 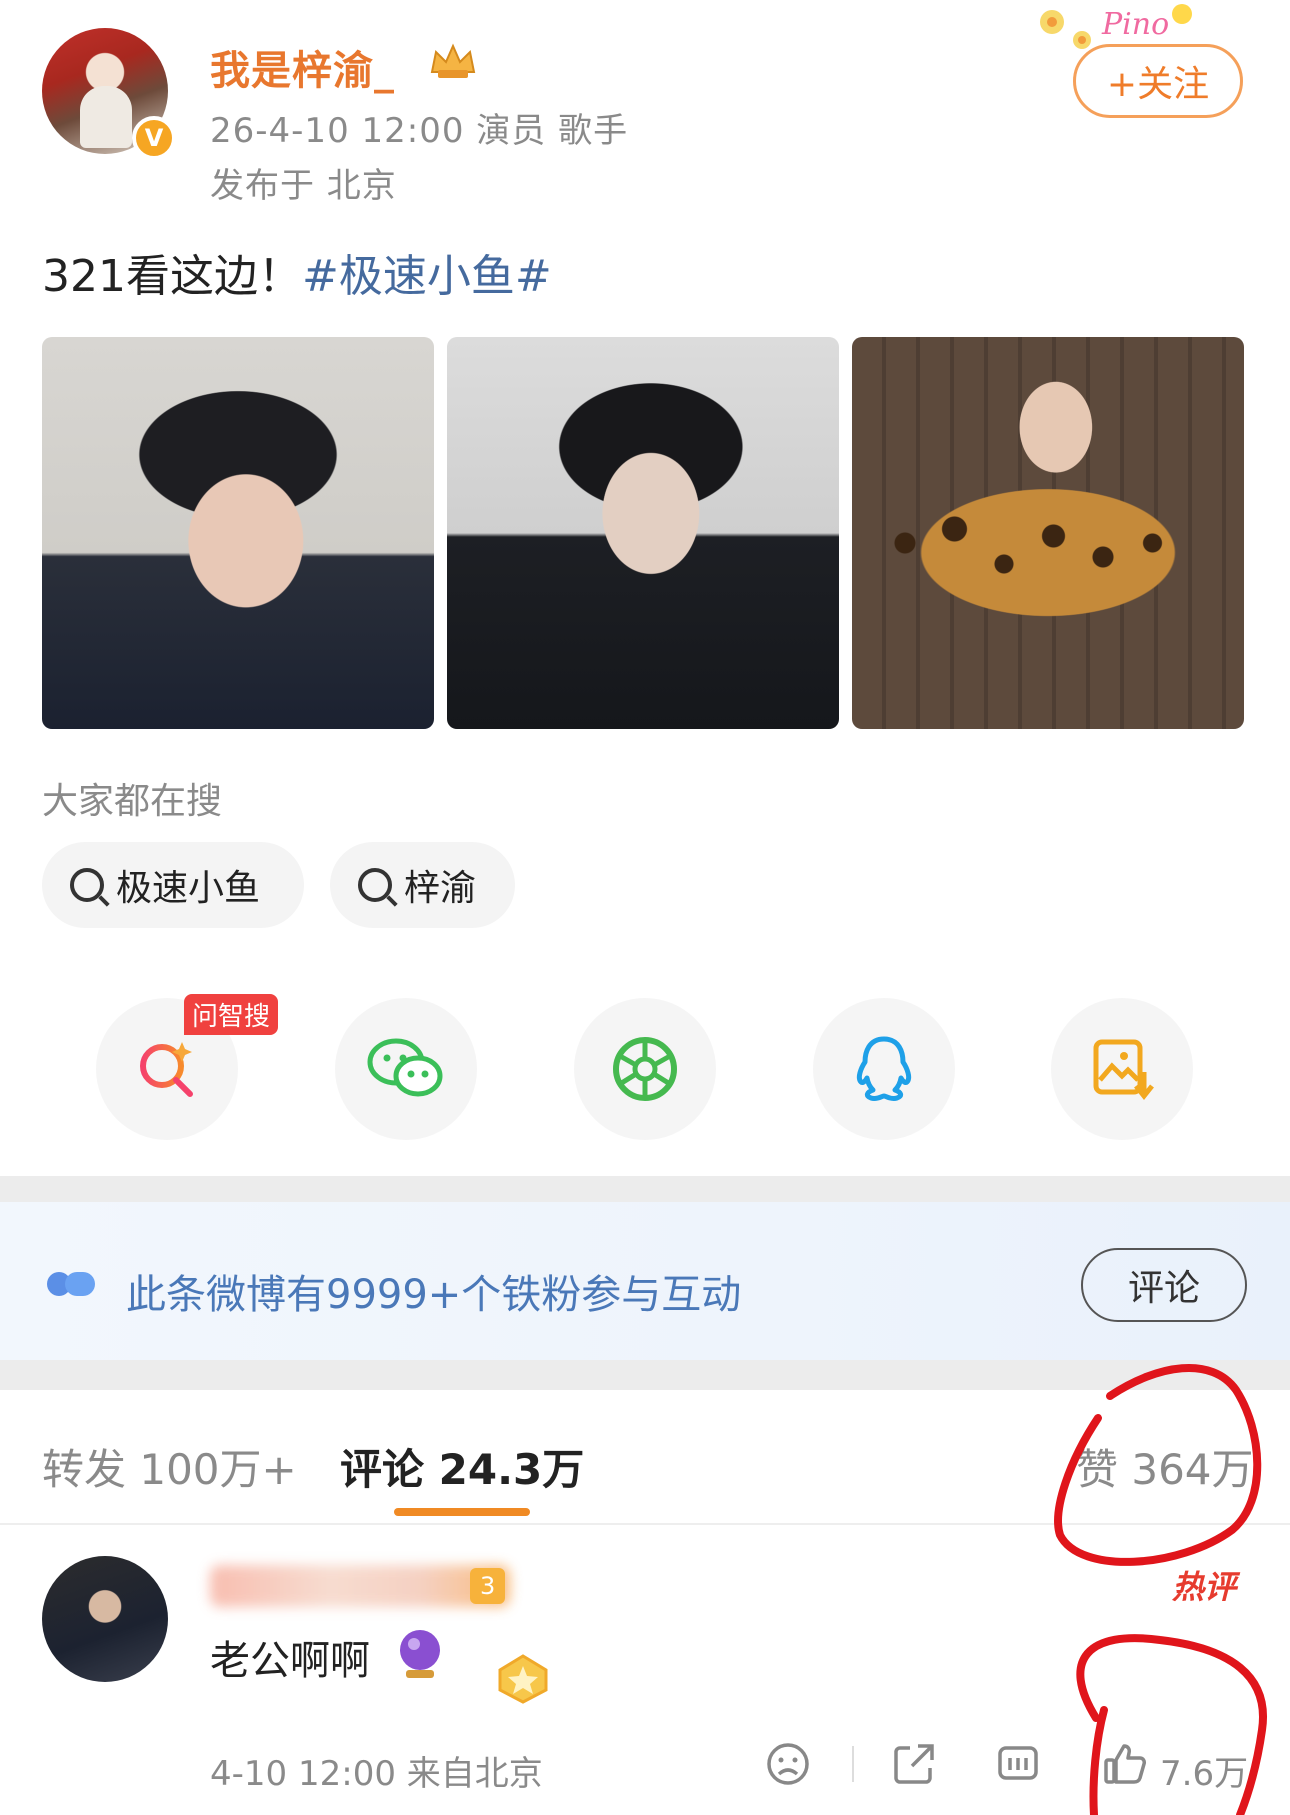 What do you see at coordinates (434, 1295) in the screenshot?
I see `fans-interaction-text: 此条微博有9999+个铁粉参与互动` at bounding box center [434, 1295].